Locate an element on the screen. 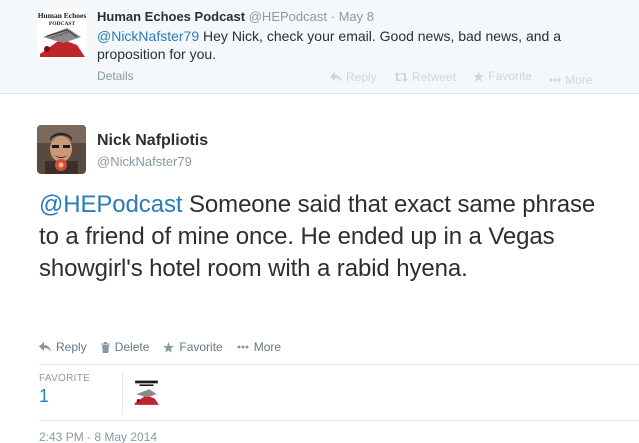 Image resolution: width=639 pixels, height=443 pixels. more-button: More is located at coordinates (259, 347).